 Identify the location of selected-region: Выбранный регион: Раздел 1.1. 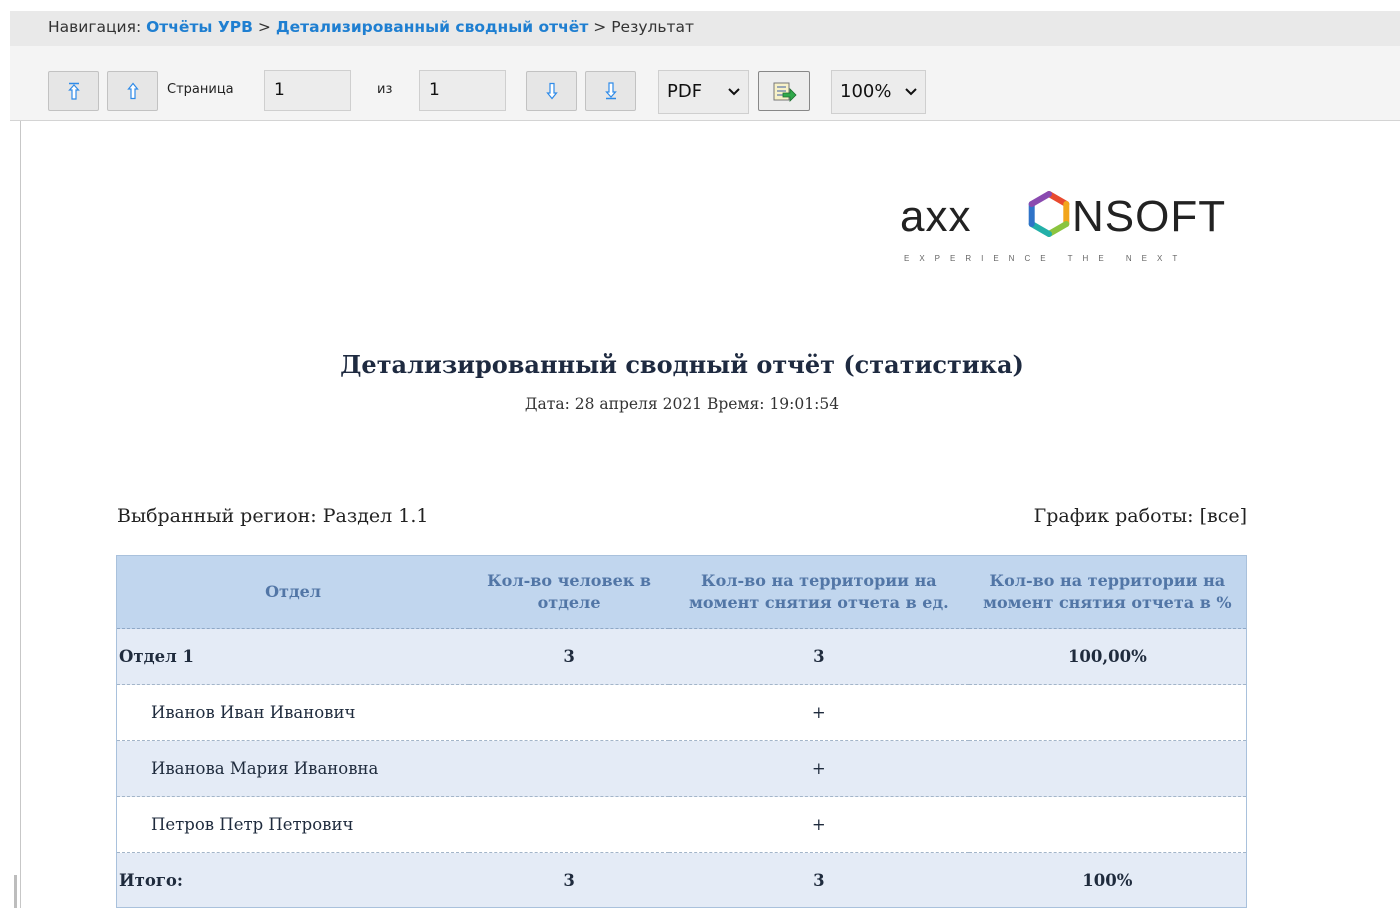
(273, 516).